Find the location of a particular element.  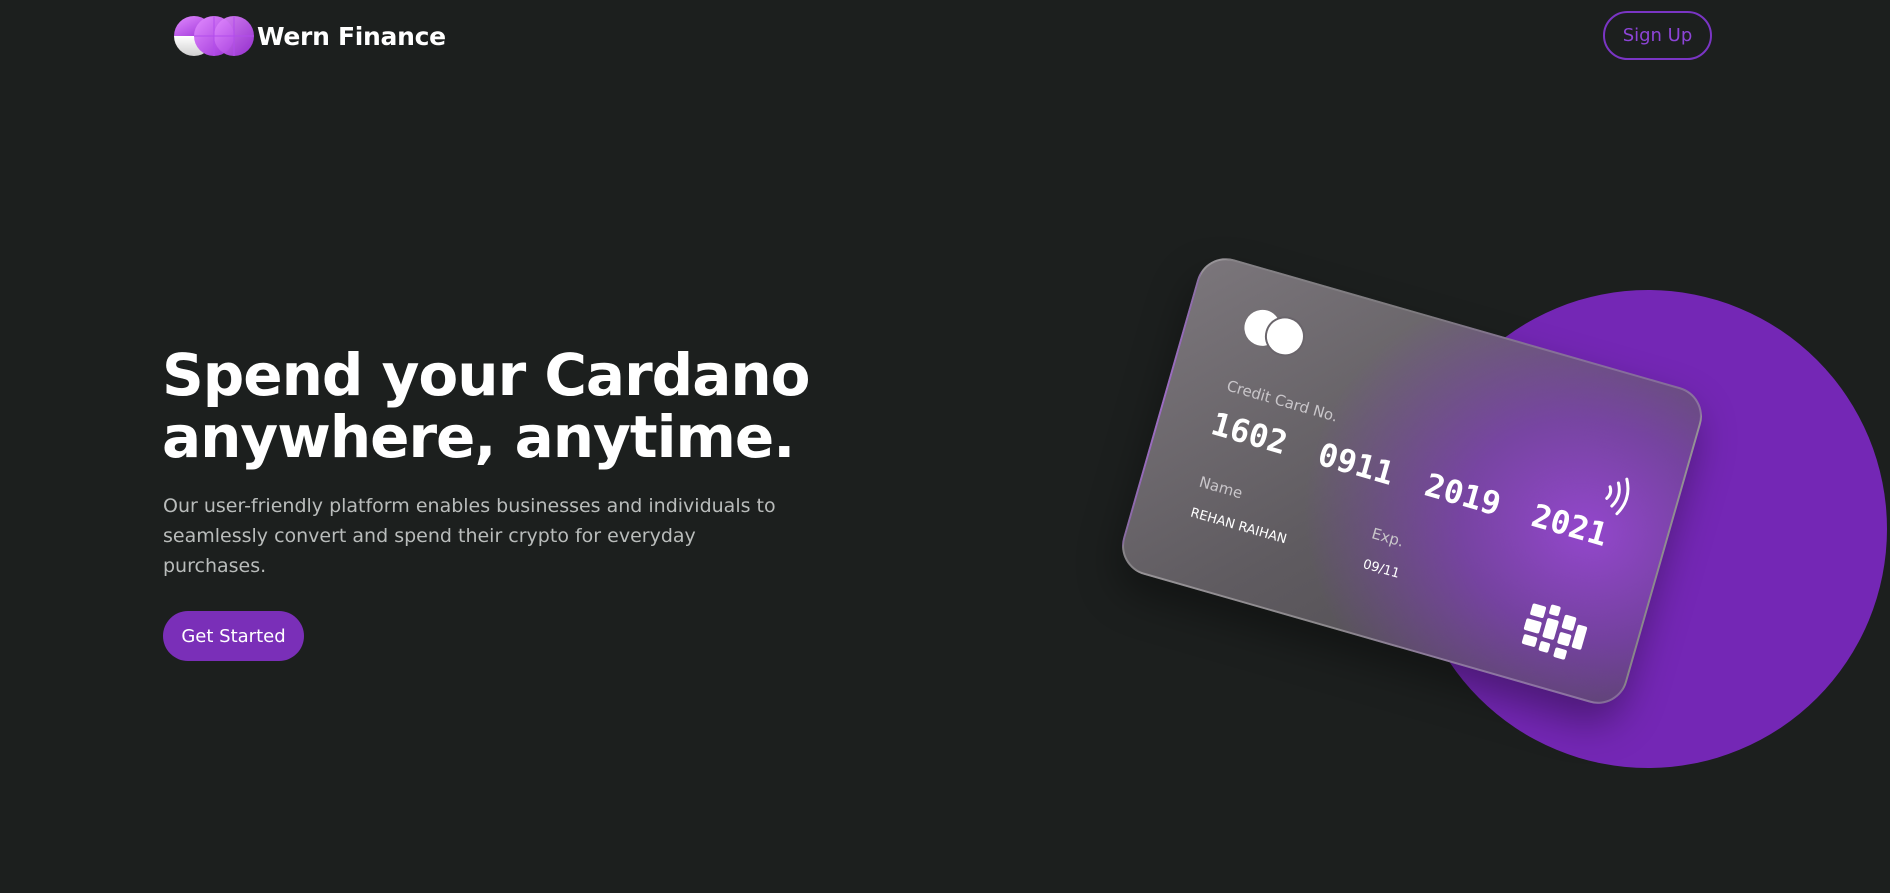

cardholder-name: REHAN RAIHAN is located at coordinates (1238, 526).